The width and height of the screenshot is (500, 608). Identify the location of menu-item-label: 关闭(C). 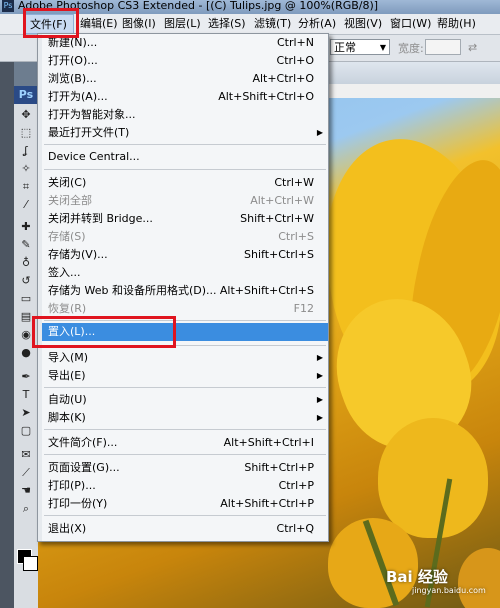
(67, 182).